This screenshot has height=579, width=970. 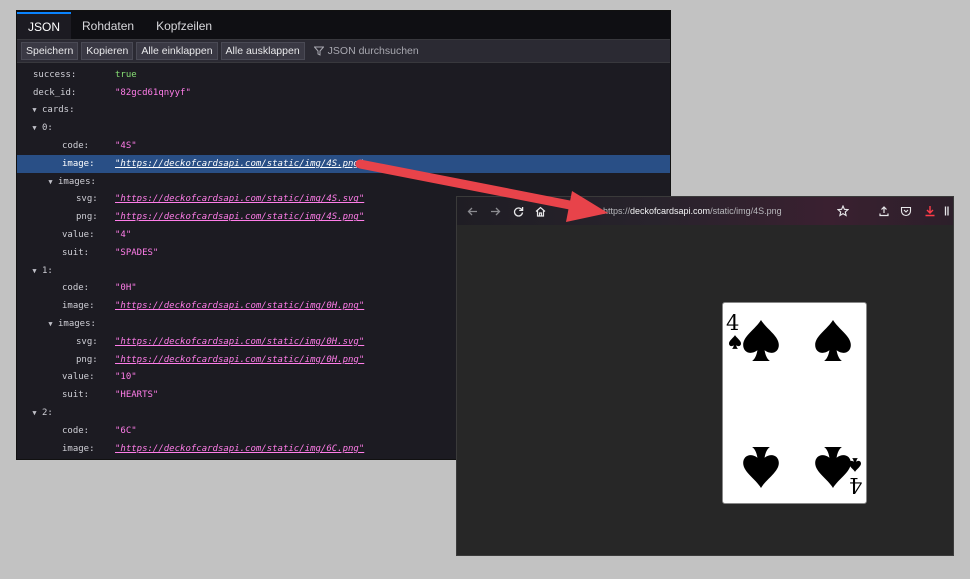 I want to click on tab-raw-data: Rohdaten, so click(x=108, y=25).